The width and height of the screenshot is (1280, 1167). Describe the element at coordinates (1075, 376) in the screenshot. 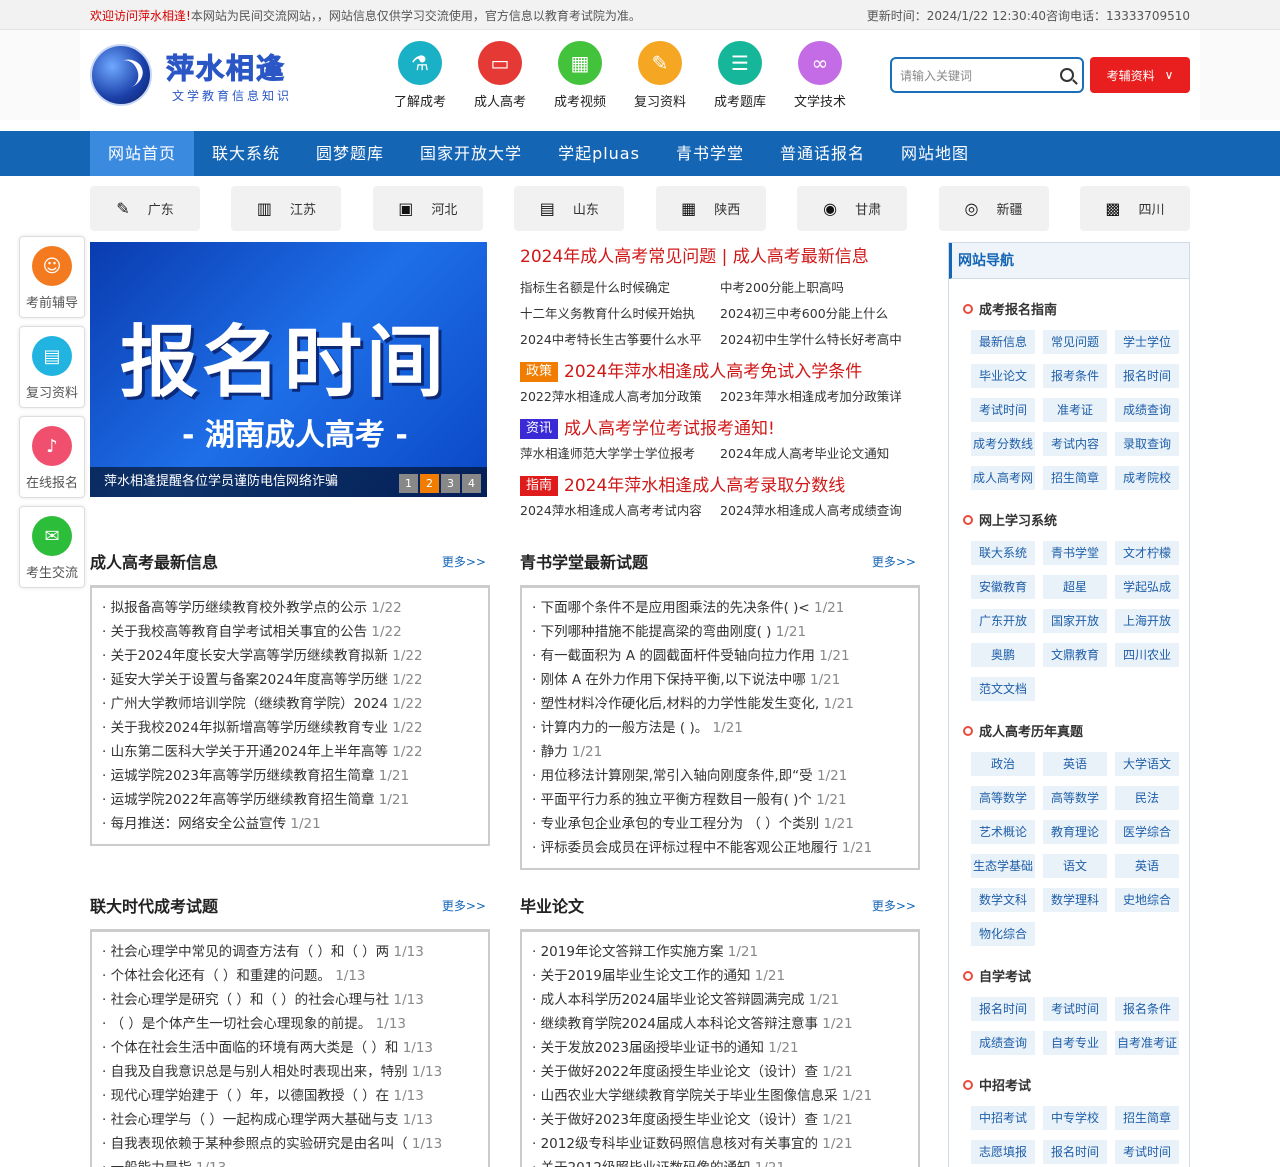

I see `sidebar-tag: 报考条件` at that location.